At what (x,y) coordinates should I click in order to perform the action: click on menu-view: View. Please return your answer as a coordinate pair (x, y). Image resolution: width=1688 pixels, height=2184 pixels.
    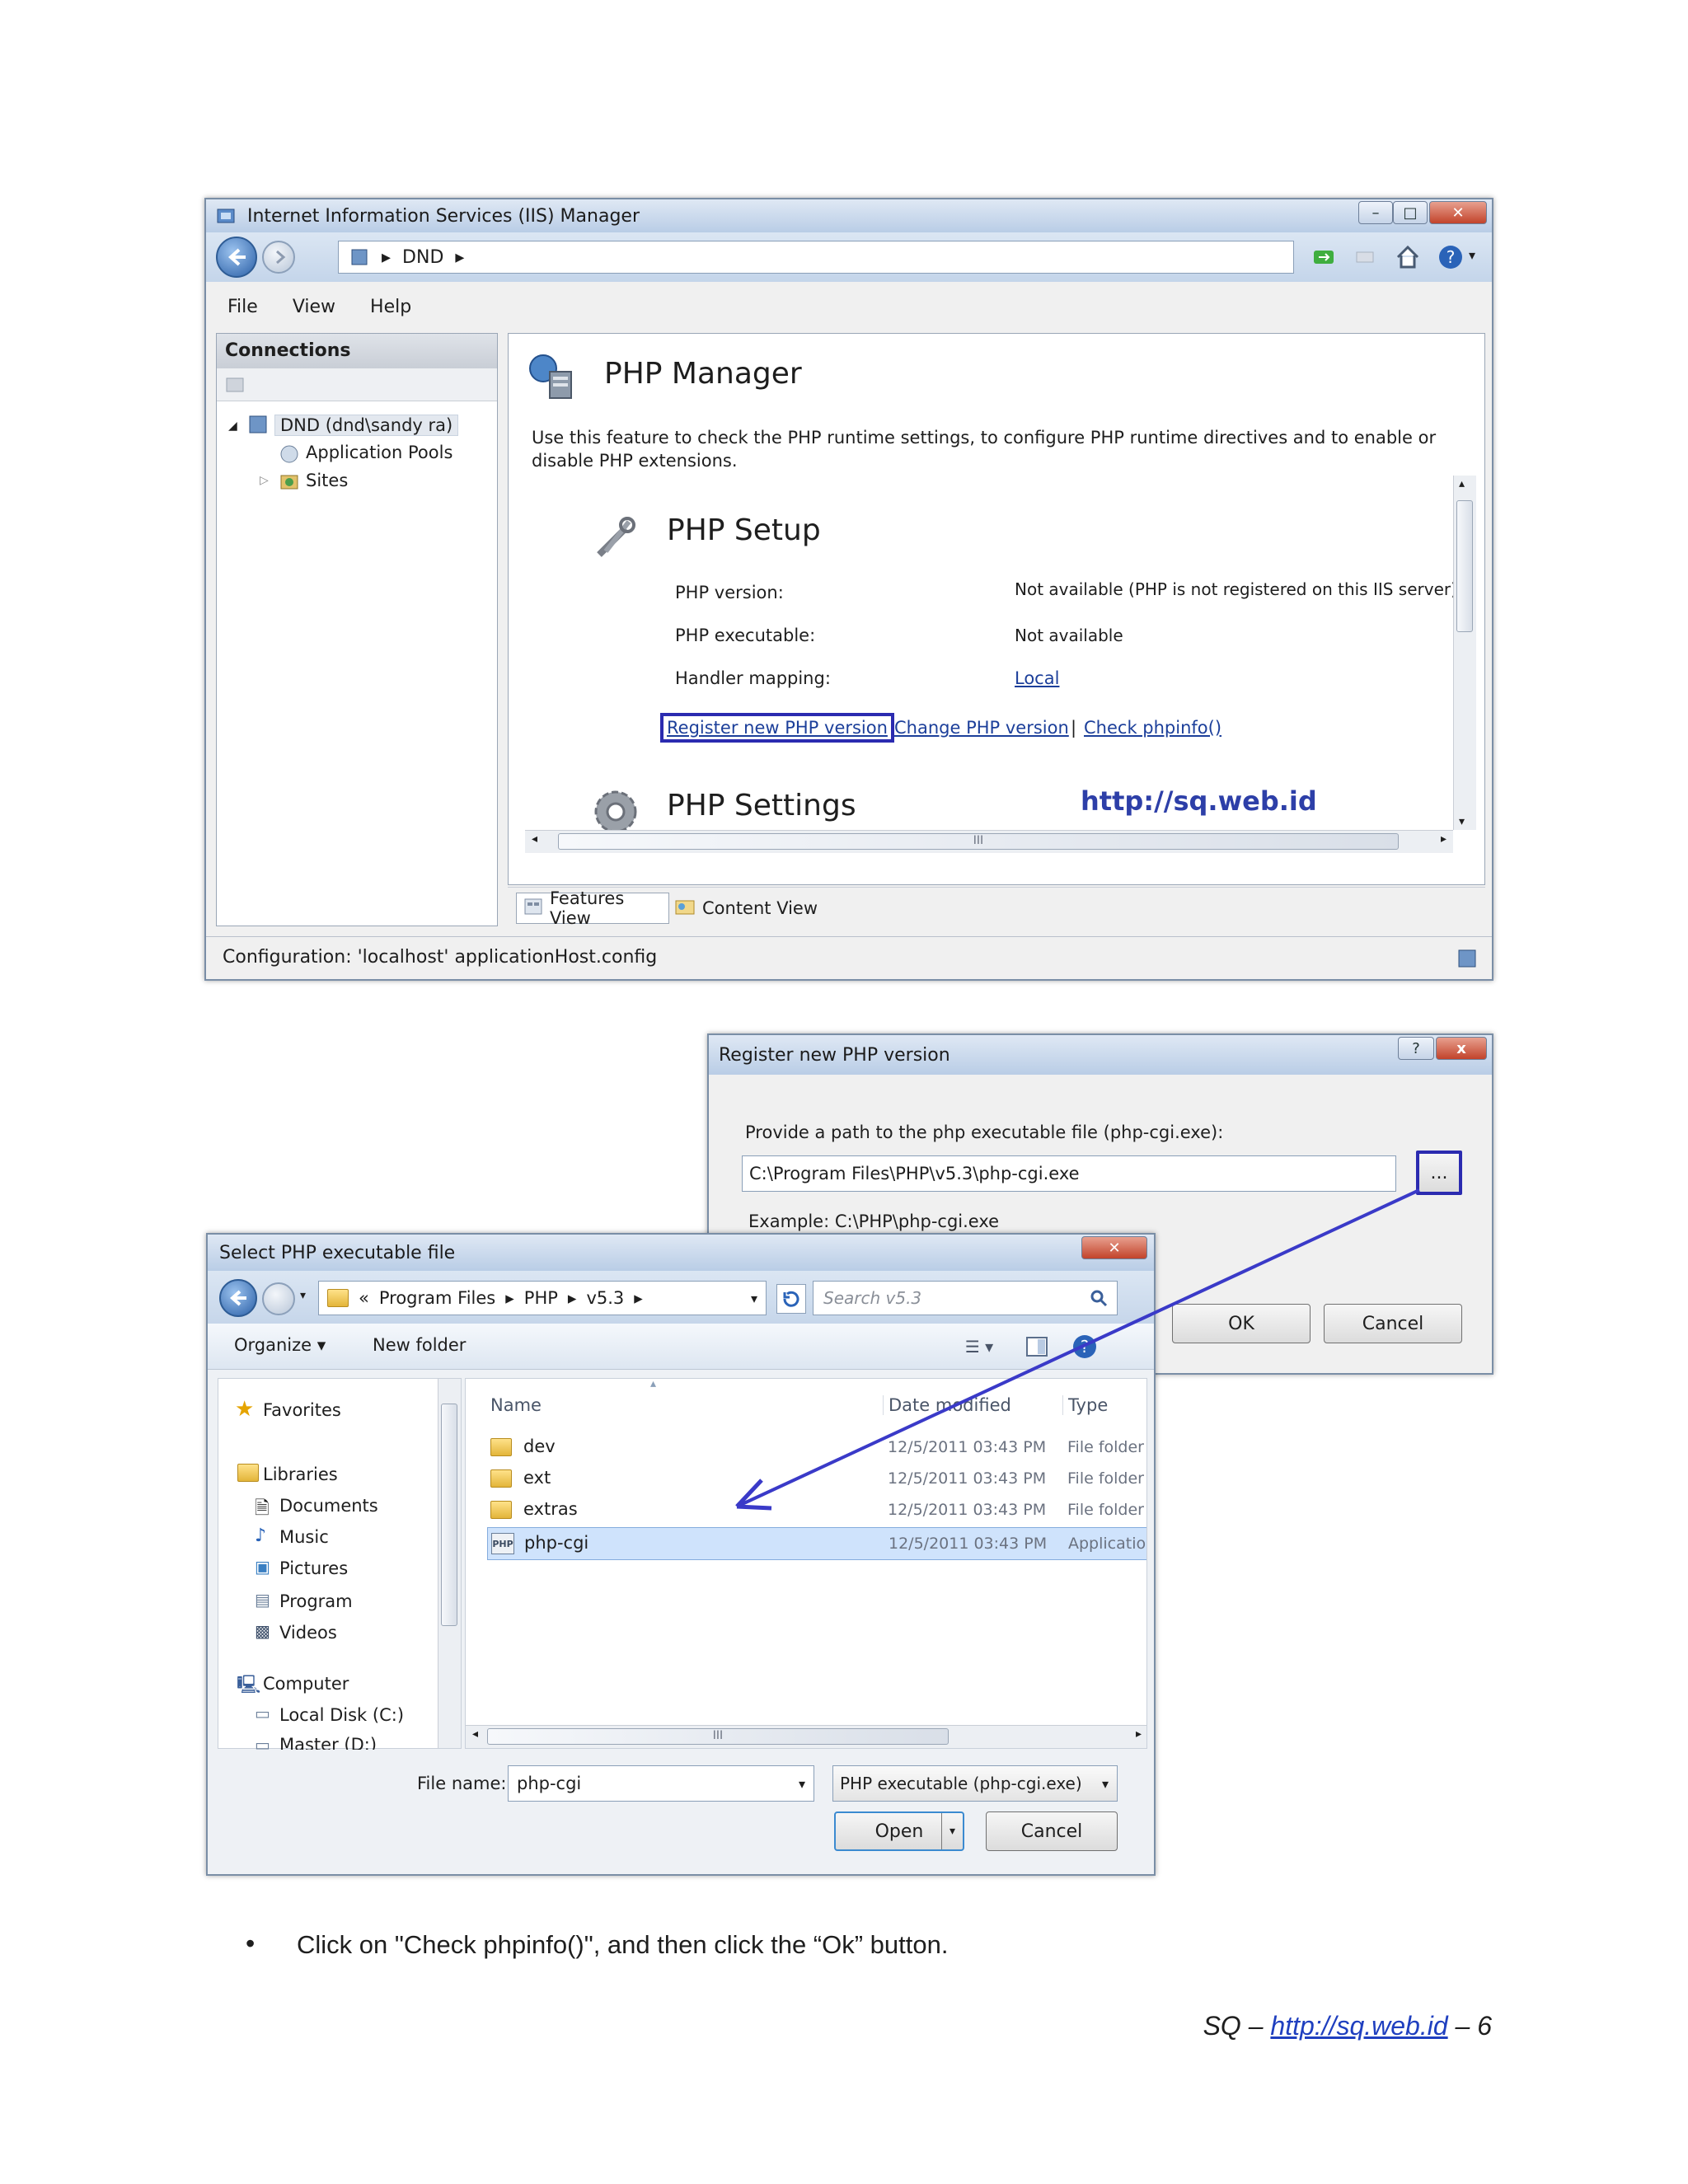
    Looking at the image, I should click on (314, 307).